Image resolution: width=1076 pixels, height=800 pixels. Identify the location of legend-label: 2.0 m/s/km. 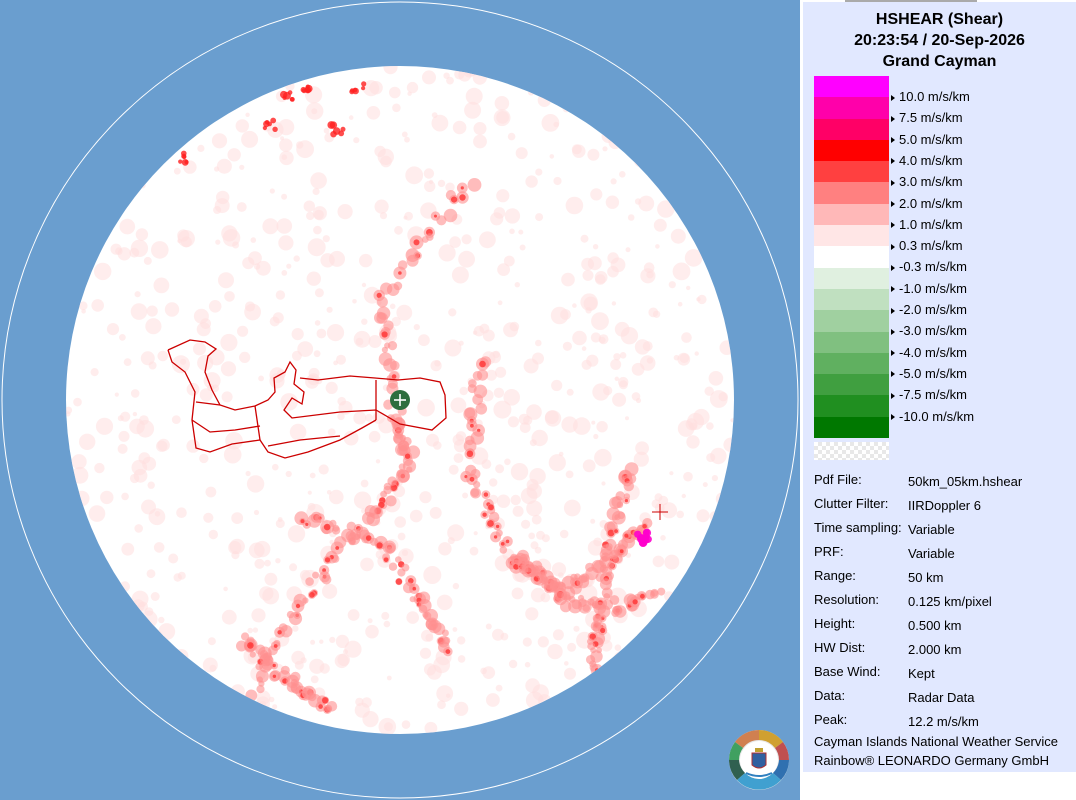
(927, 203).